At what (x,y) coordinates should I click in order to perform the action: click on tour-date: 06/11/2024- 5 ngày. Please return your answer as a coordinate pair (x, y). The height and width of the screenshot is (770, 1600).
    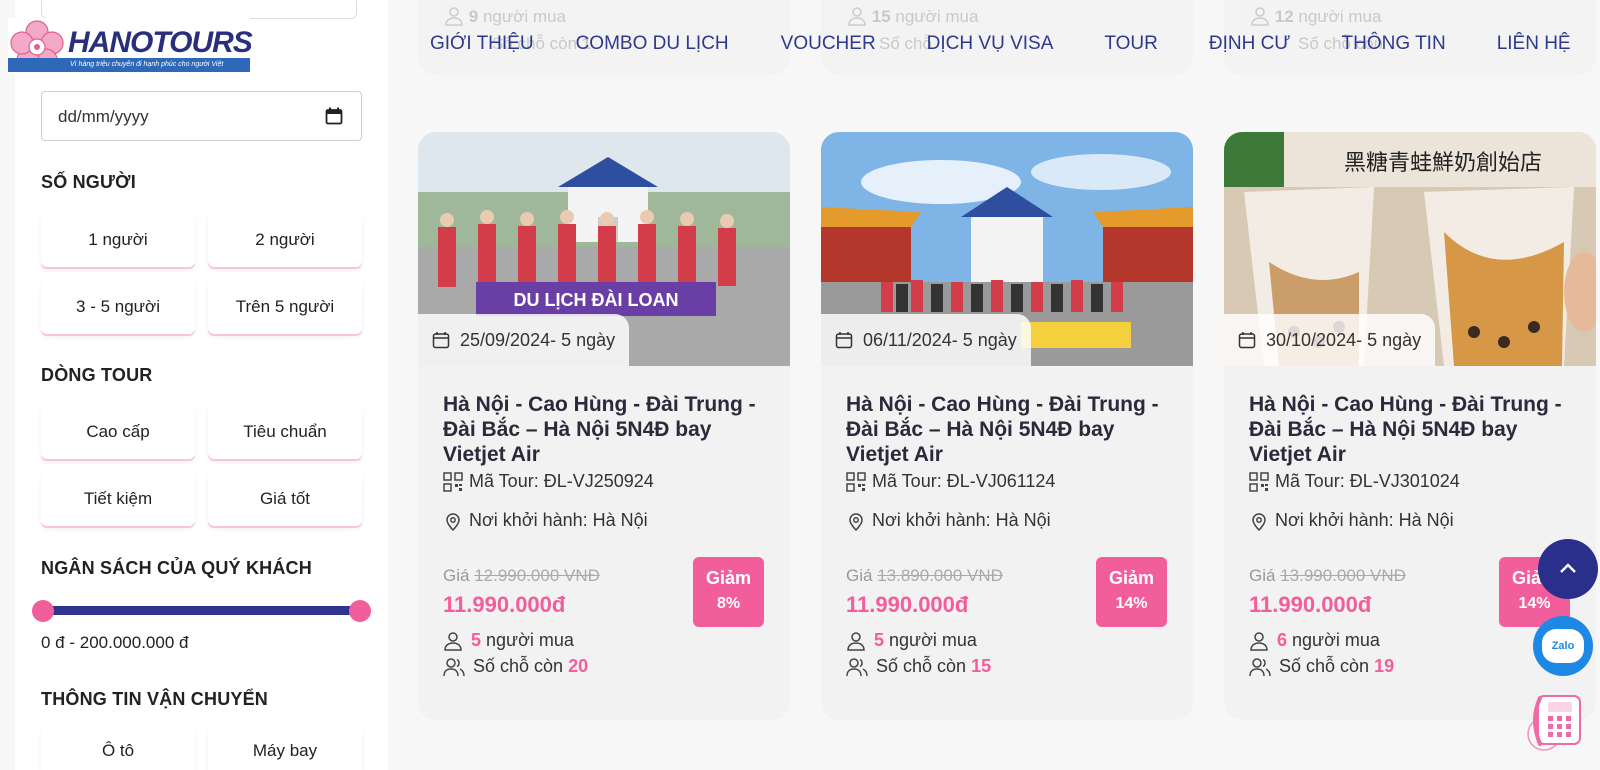
    Looking at the image, I should click on (940, 339).